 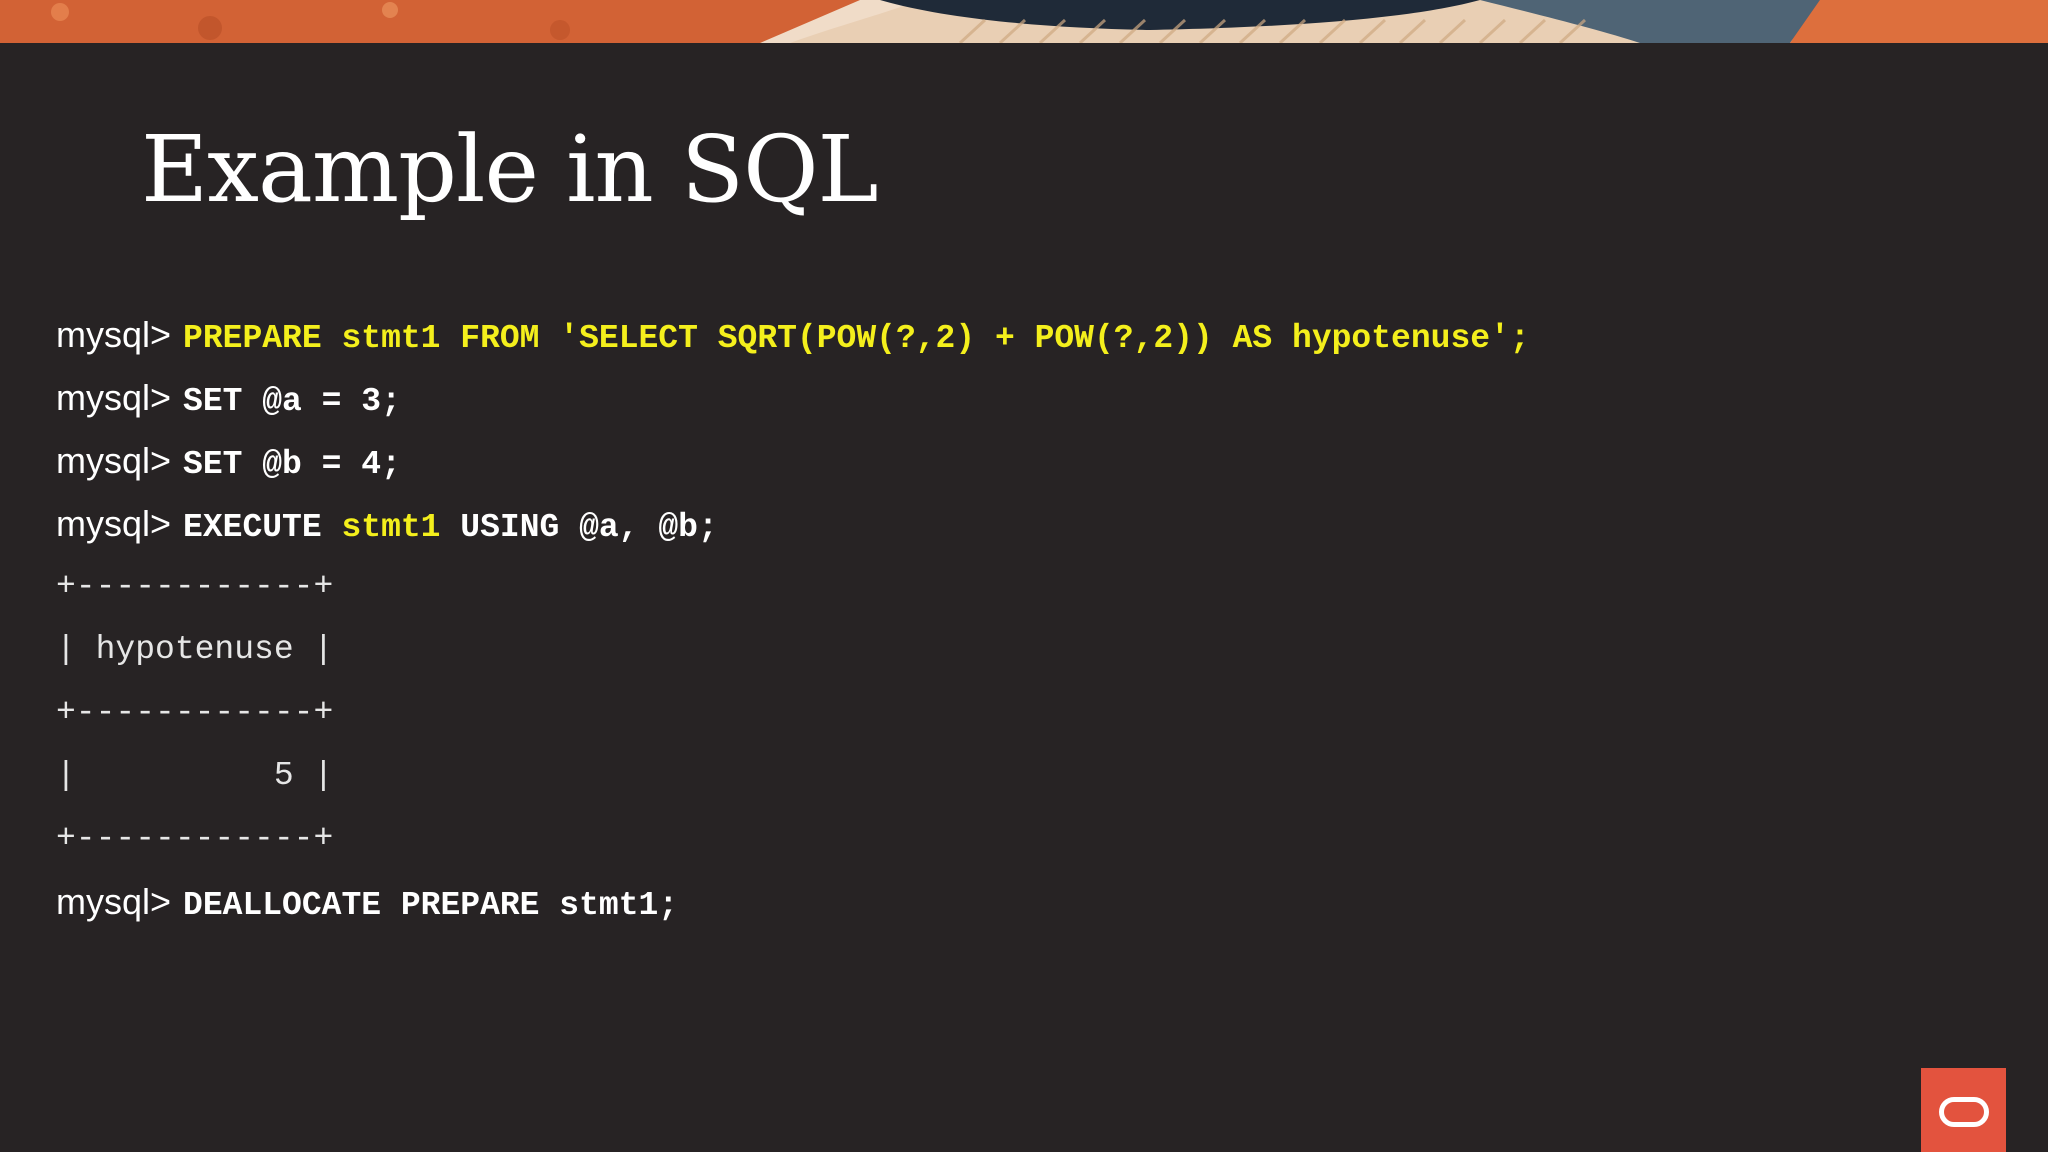 I want to click on decorative-banner, so click(x=1024, y=21).